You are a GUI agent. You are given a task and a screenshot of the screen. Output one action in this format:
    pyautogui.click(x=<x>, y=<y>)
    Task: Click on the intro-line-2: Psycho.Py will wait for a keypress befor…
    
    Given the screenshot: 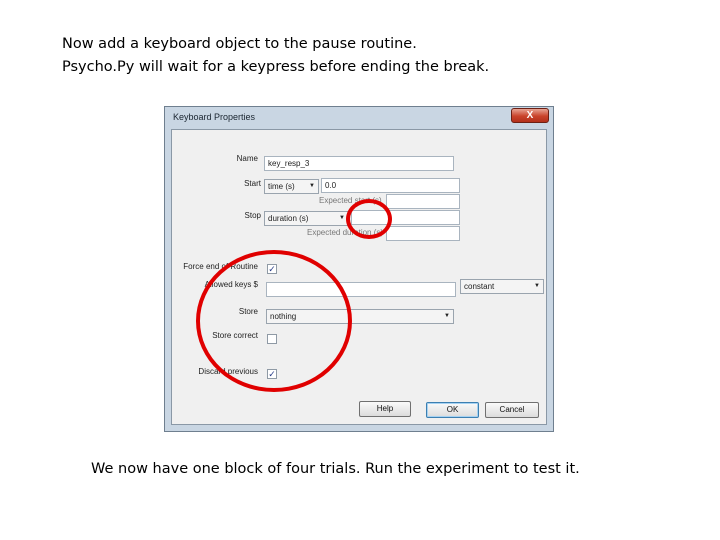 What is the action you would take?
    pyautogui.click(x=276, y=67)
    